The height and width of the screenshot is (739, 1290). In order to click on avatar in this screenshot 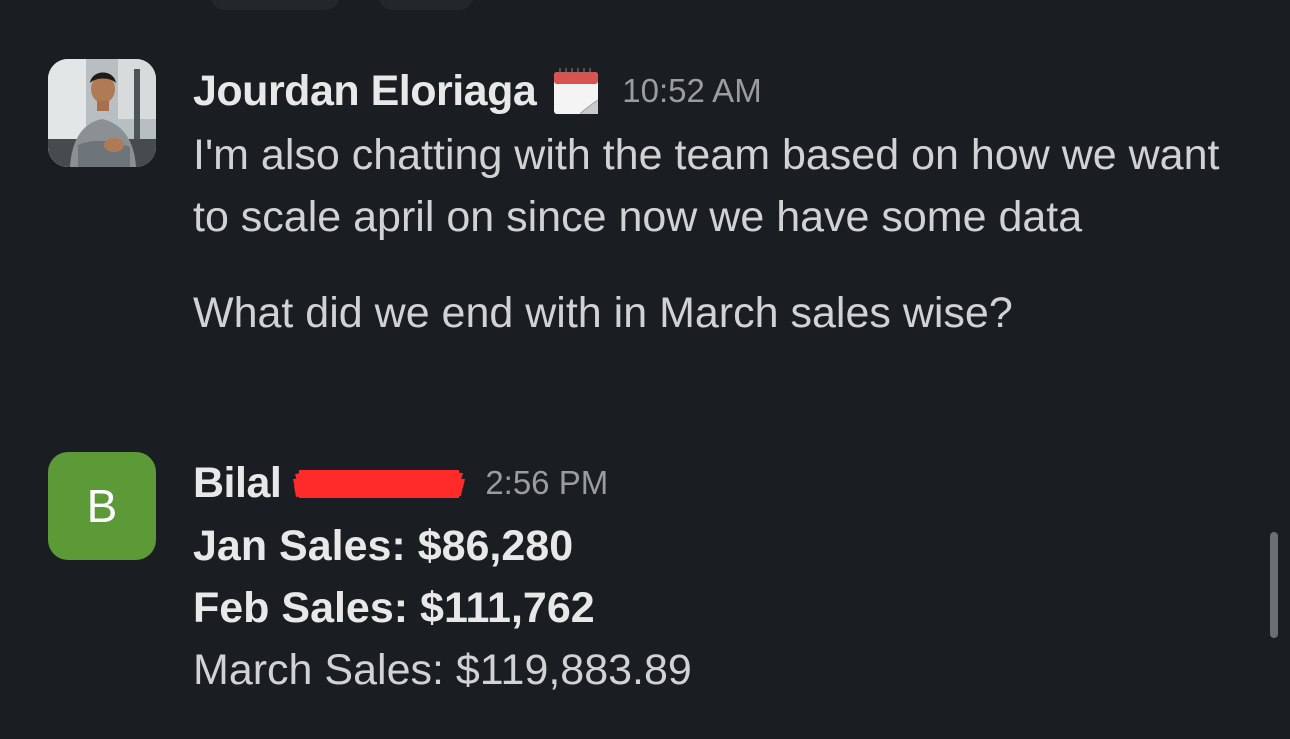, I will do `click(102, 113)`.